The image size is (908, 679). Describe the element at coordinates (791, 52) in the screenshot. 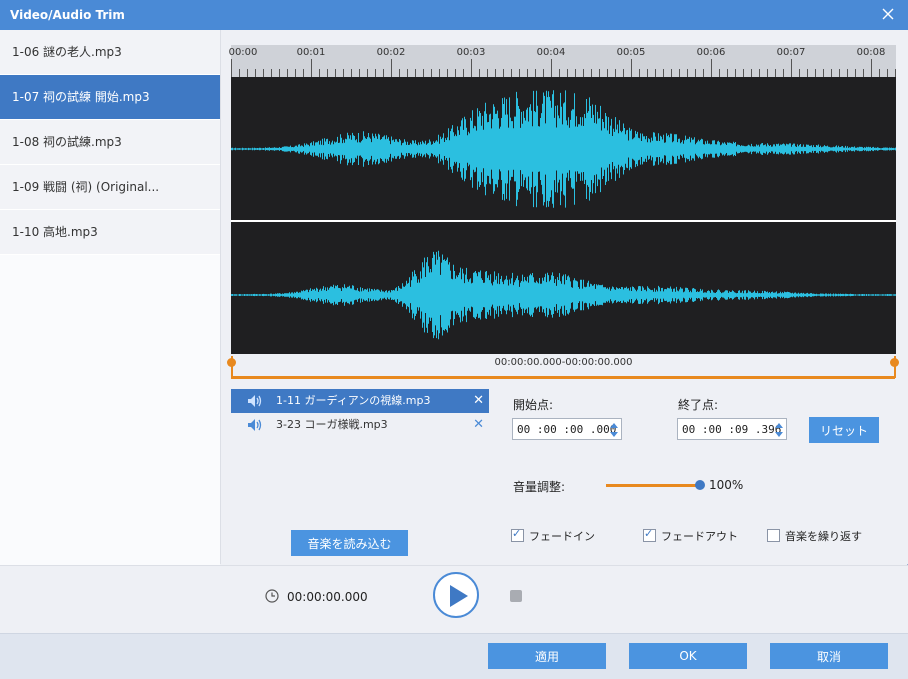

I see `tick-label: 00:07` at that location.